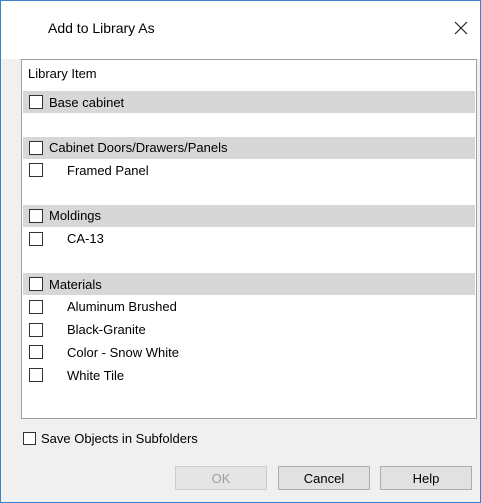  I want to click on row-label: Framed Panel, so click(108, 170).